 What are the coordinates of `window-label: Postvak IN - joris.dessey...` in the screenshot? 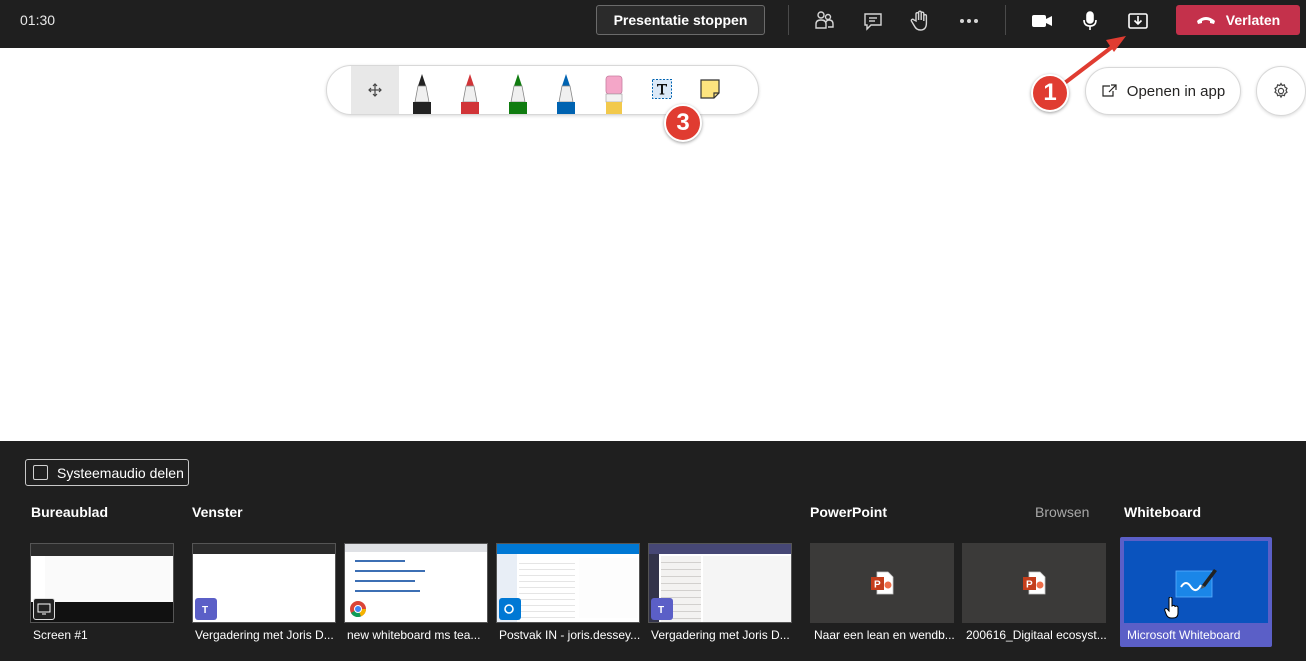 It's located at (570, 635).